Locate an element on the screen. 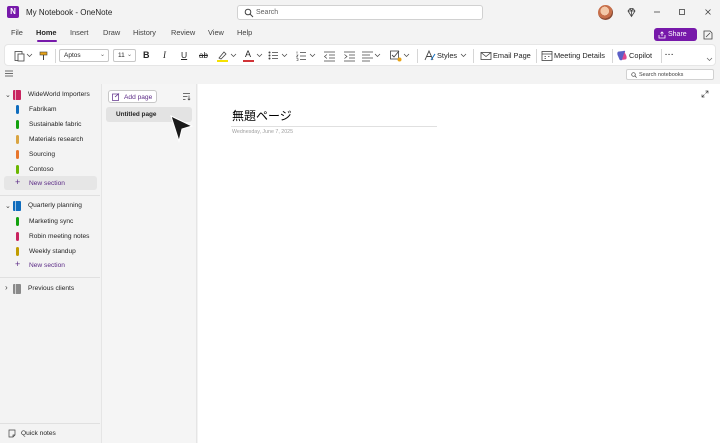 The image size is (720, 443). section-label: Fabrikam is located at coordinates (43, 109).